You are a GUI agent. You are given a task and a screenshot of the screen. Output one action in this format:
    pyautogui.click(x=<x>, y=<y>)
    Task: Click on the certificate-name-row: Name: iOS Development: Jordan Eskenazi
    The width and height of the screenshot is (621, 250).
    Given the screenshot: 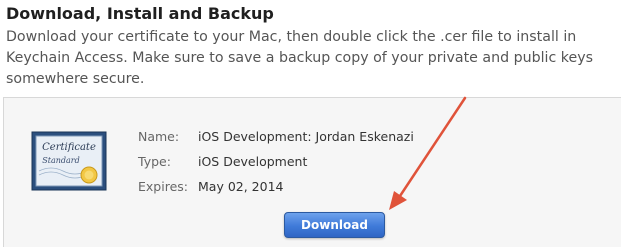 What is the action you would take?
    pyautogui.click(x=276, y=140)
    